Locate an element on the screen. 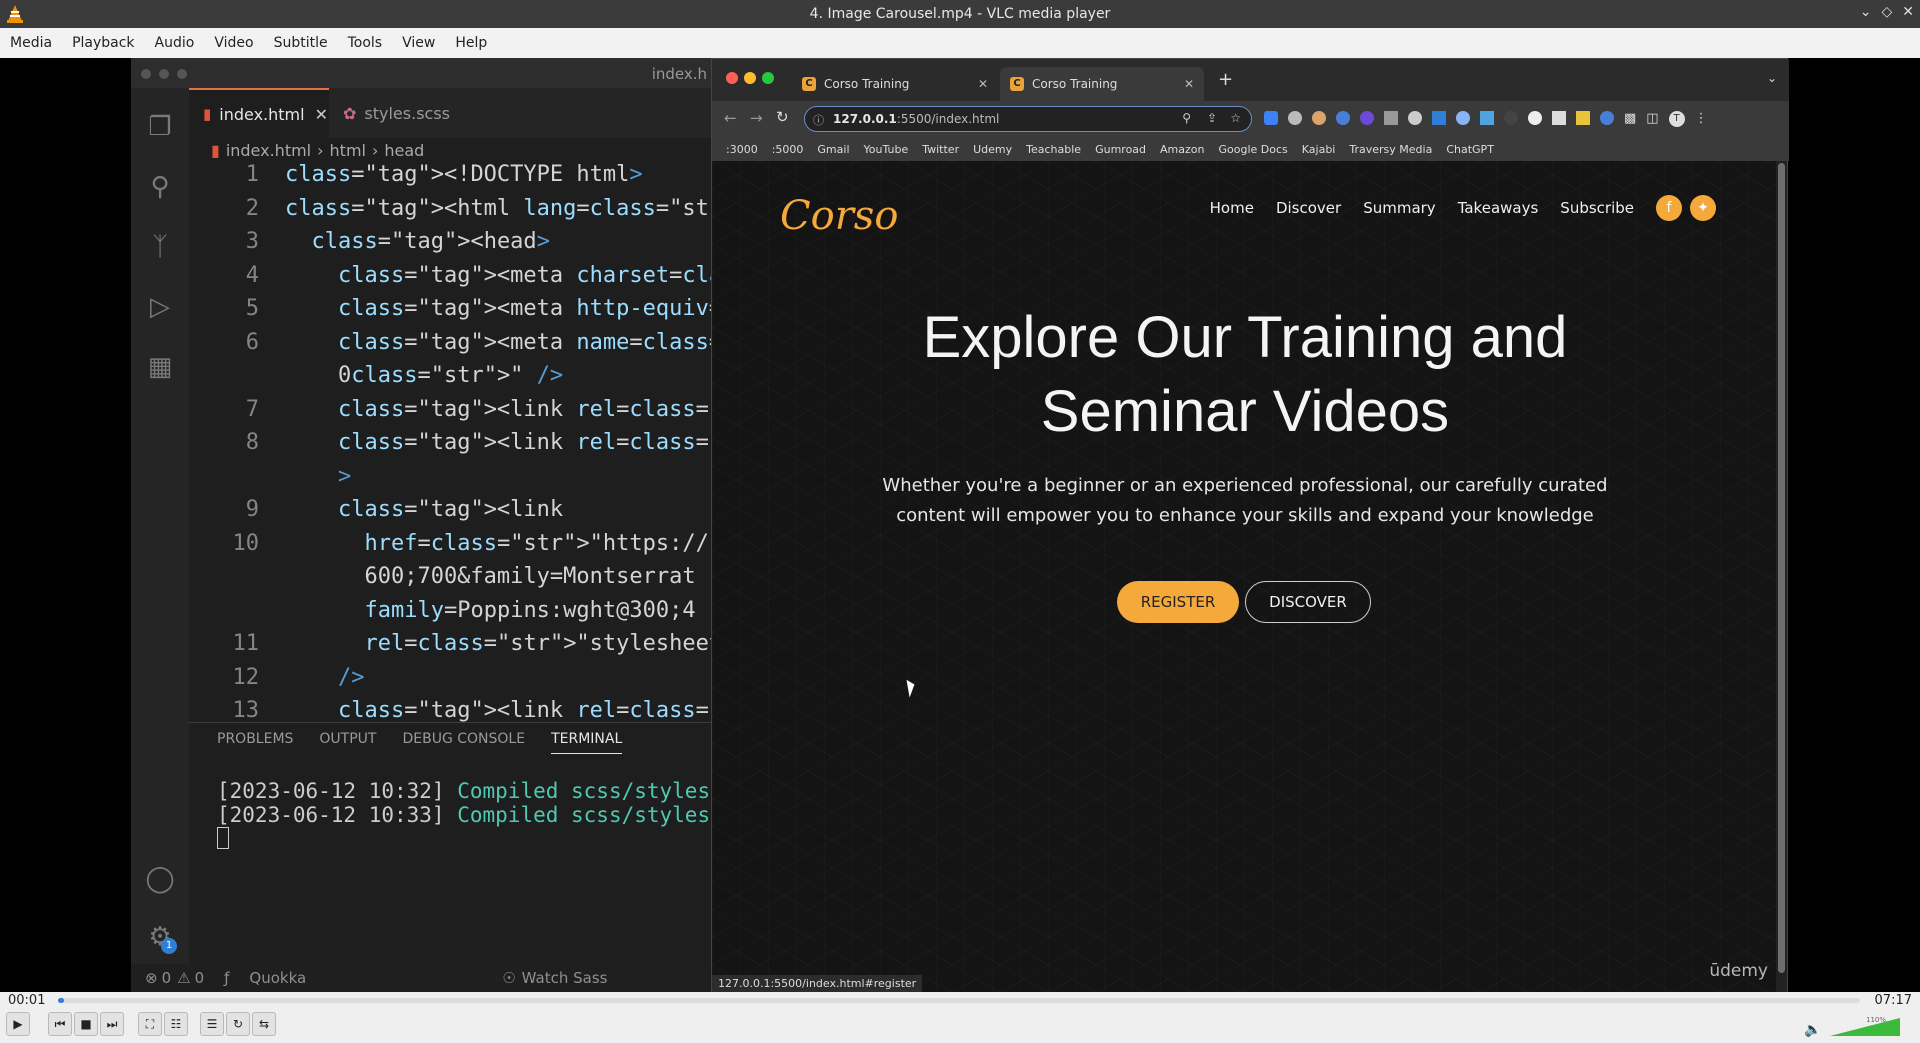 The width and height of the screenshot is (1920, 1043). tab-index-html: ▮ index.html ✕ is located at coordinates (259, 113).